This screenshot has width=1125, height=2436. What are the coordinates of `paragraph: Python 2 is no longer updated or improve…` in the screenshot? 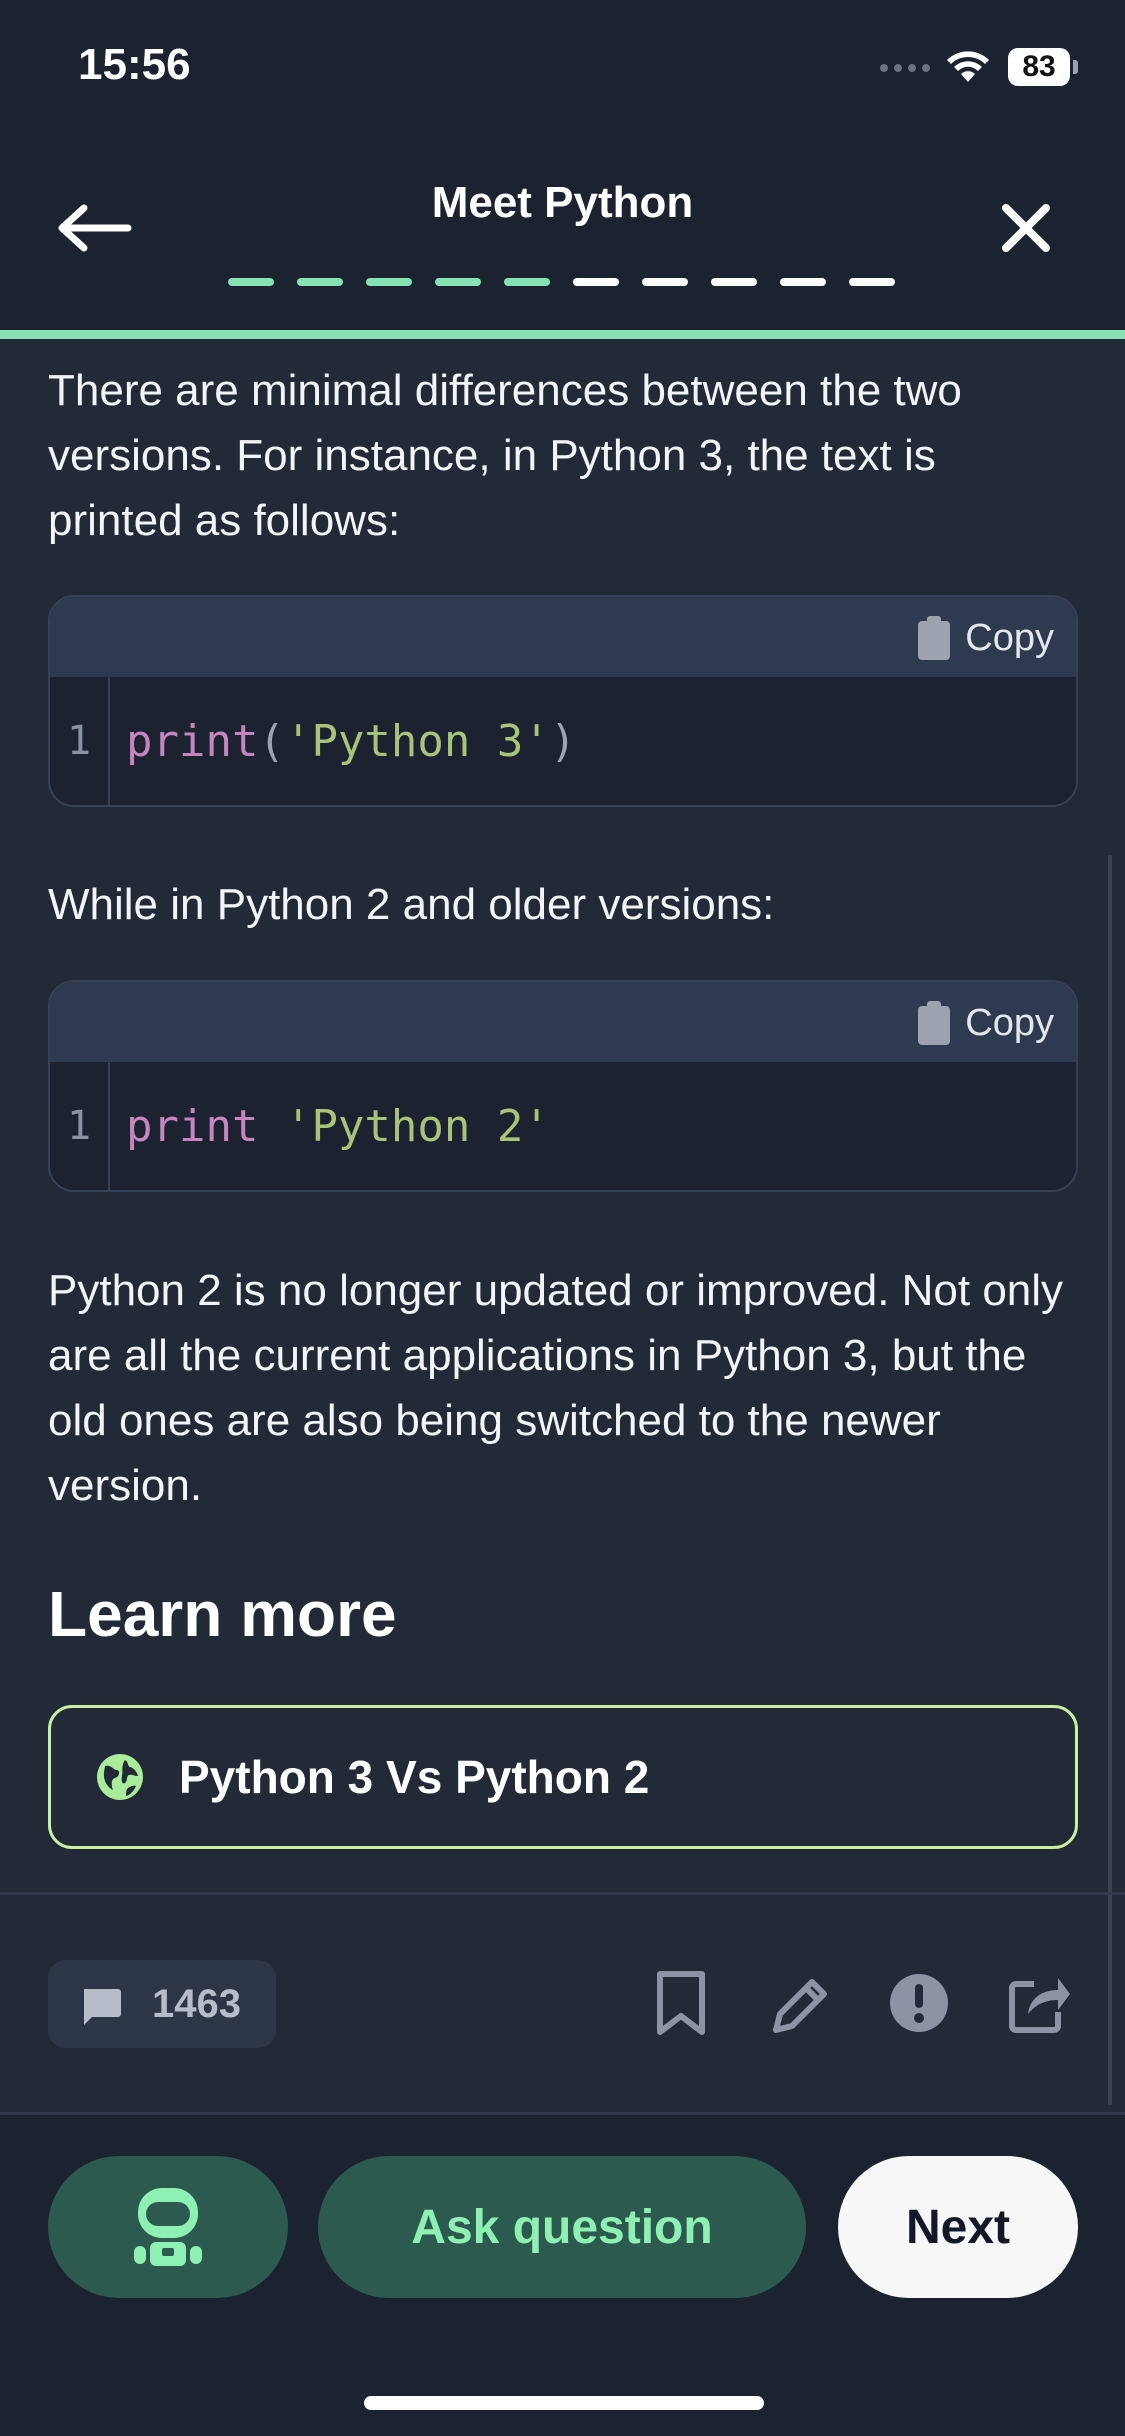 It's located at (556, 1388).